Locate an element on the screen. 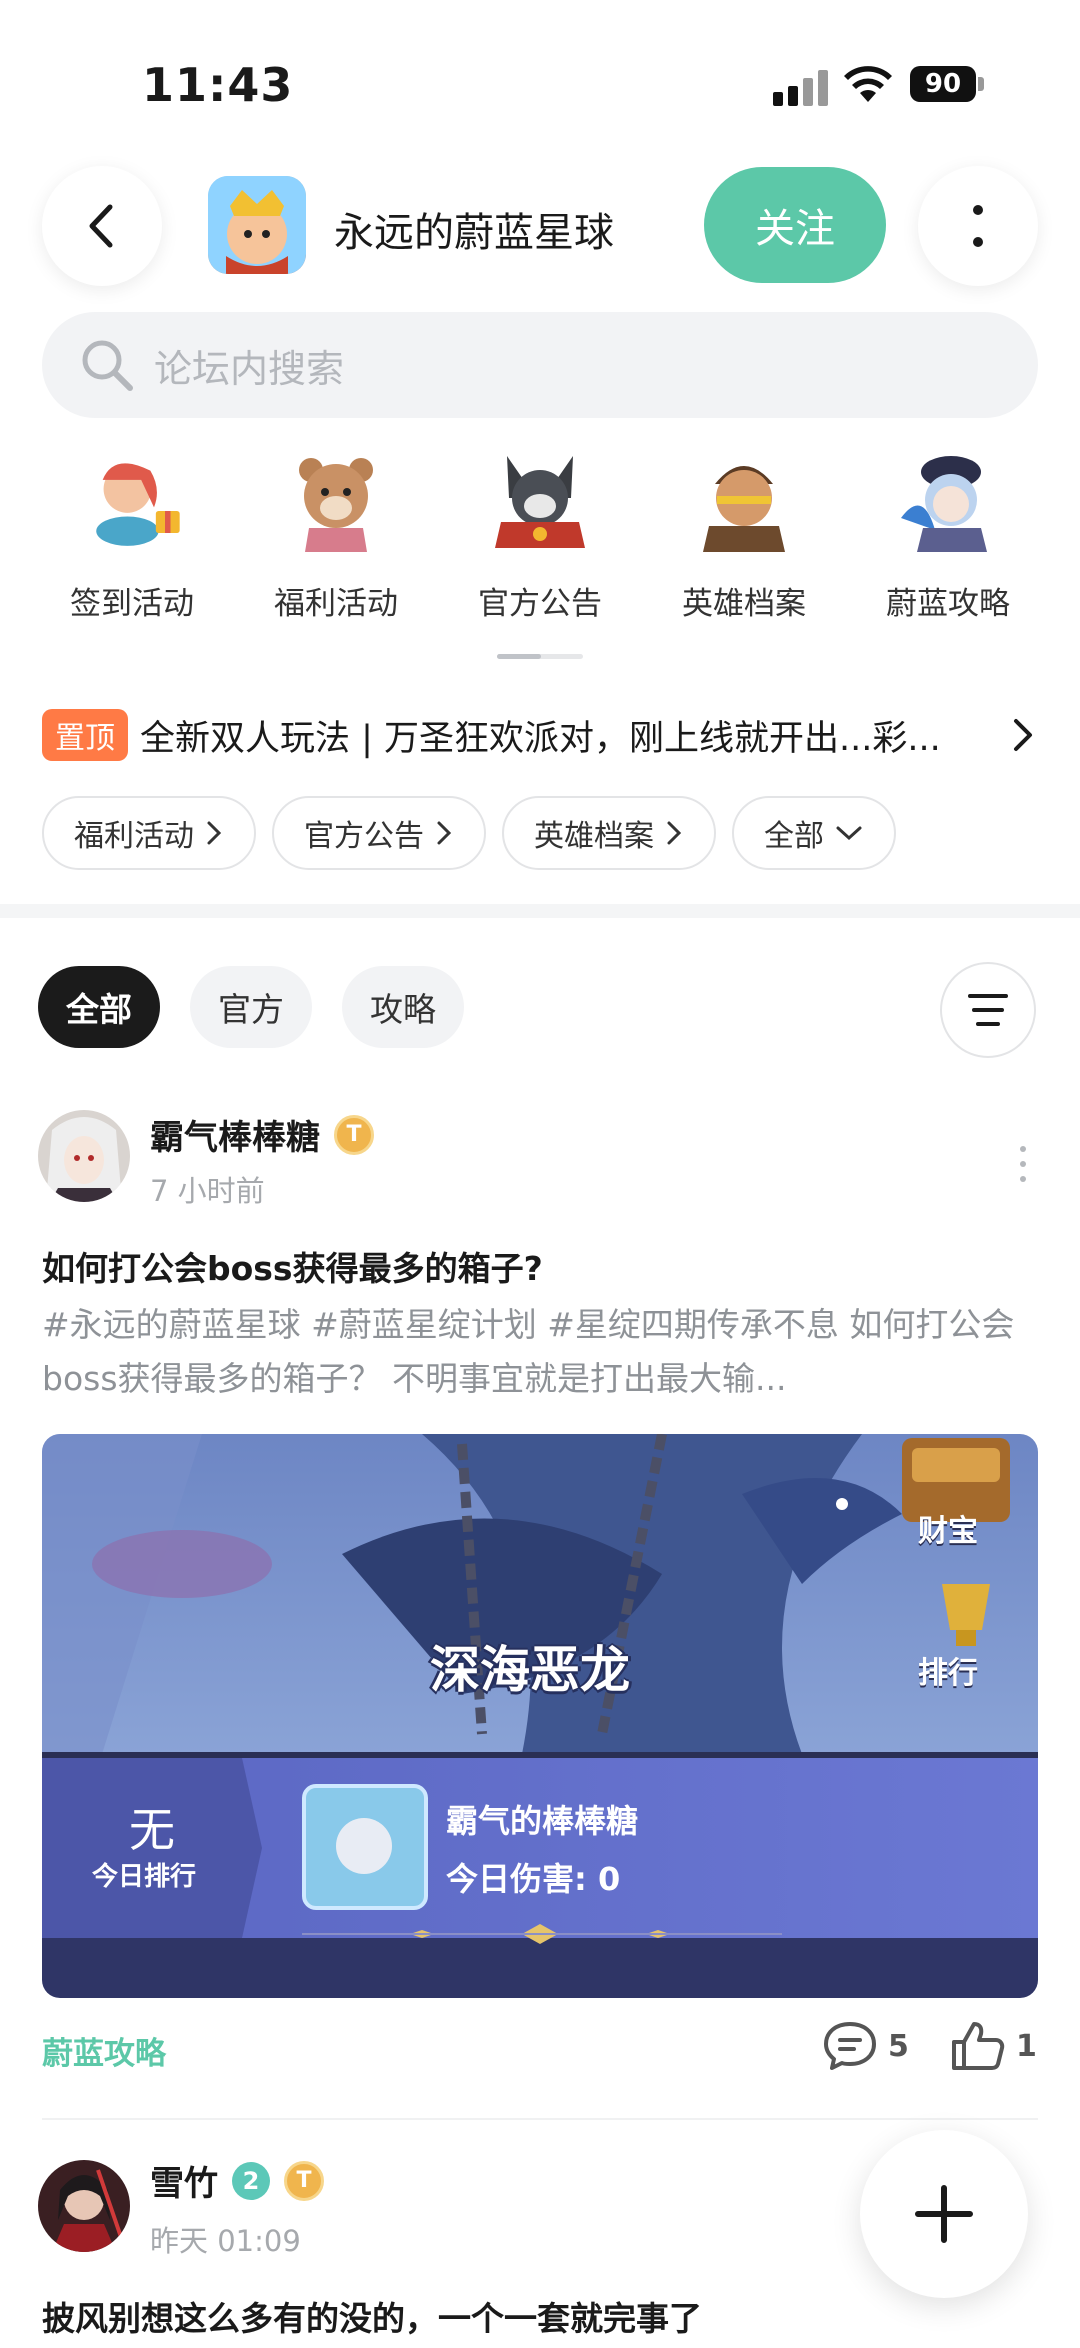 The image size is (1080, 2348). chevron-down-icon is located at coordinates (849, 833).